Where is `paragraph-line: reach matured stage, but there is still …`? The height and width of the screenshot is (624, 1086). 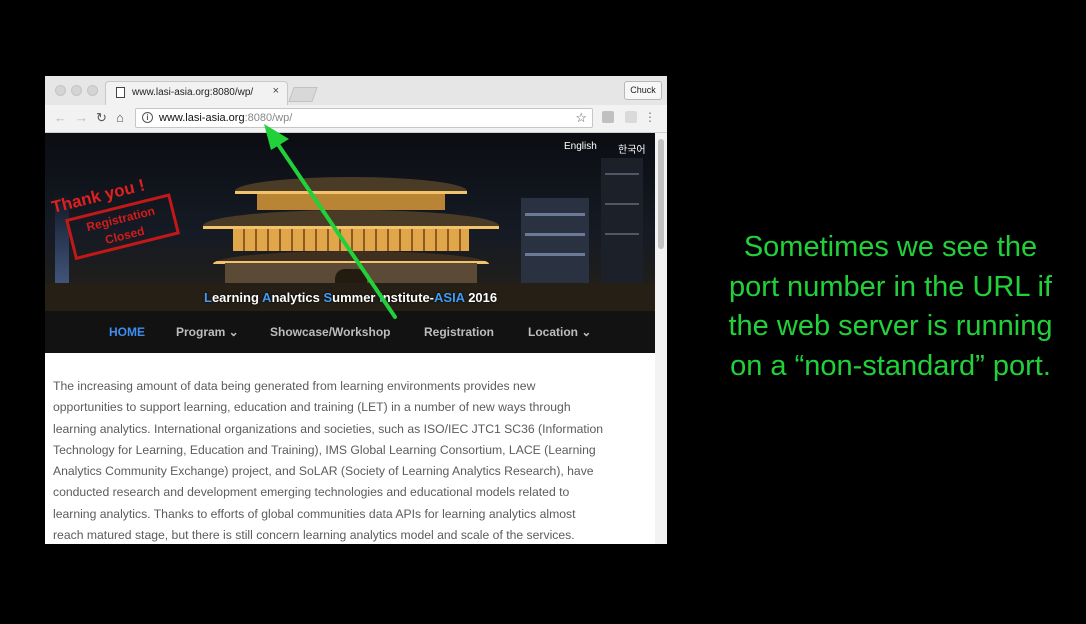 paragraph-line: reach matured stage, but there is still … is located at coordinates (314, 535).